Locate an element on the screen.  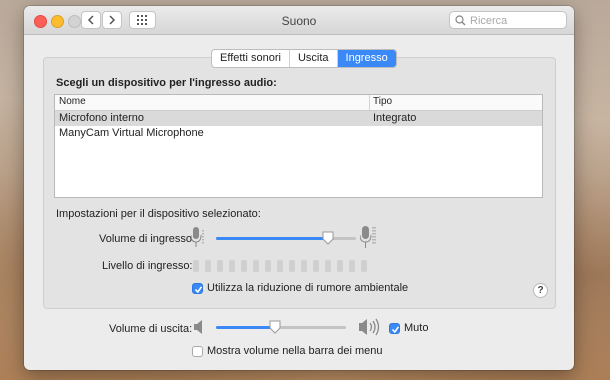
output-volume-label: Volume di uscita: is located at coordinates (151, 329).